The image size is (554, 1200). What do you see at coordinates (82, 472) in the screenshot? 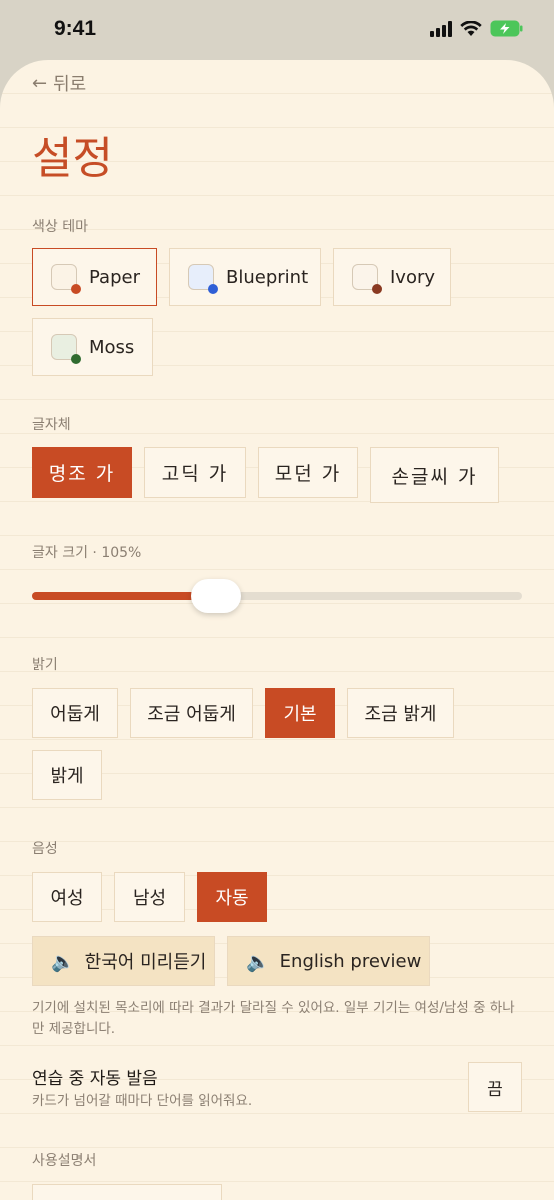
I see `font-option-myeongjo: 명조 가` at bounding box center [82, 472].